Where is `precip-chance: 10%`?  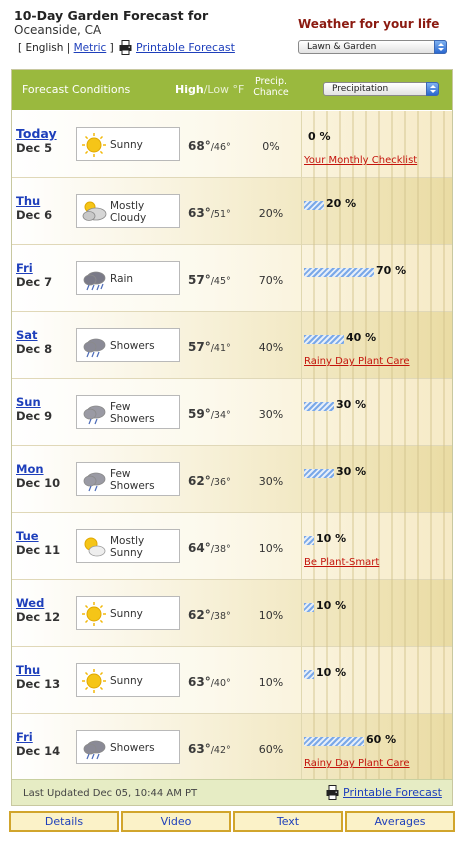
precip-chance: 10% is located at coordinates (271, 548).